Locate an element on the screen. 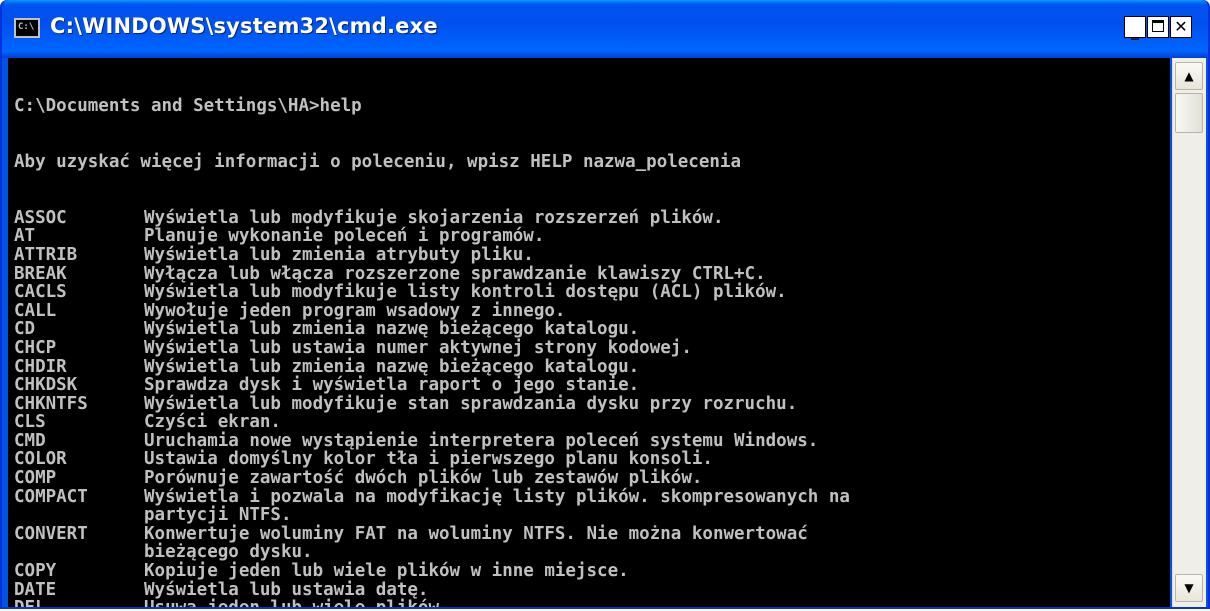 Image resolution: width=1210 pixels, height=611 pixels. arrow-down-icon: ▼ is located at coordinates (1189, 588).